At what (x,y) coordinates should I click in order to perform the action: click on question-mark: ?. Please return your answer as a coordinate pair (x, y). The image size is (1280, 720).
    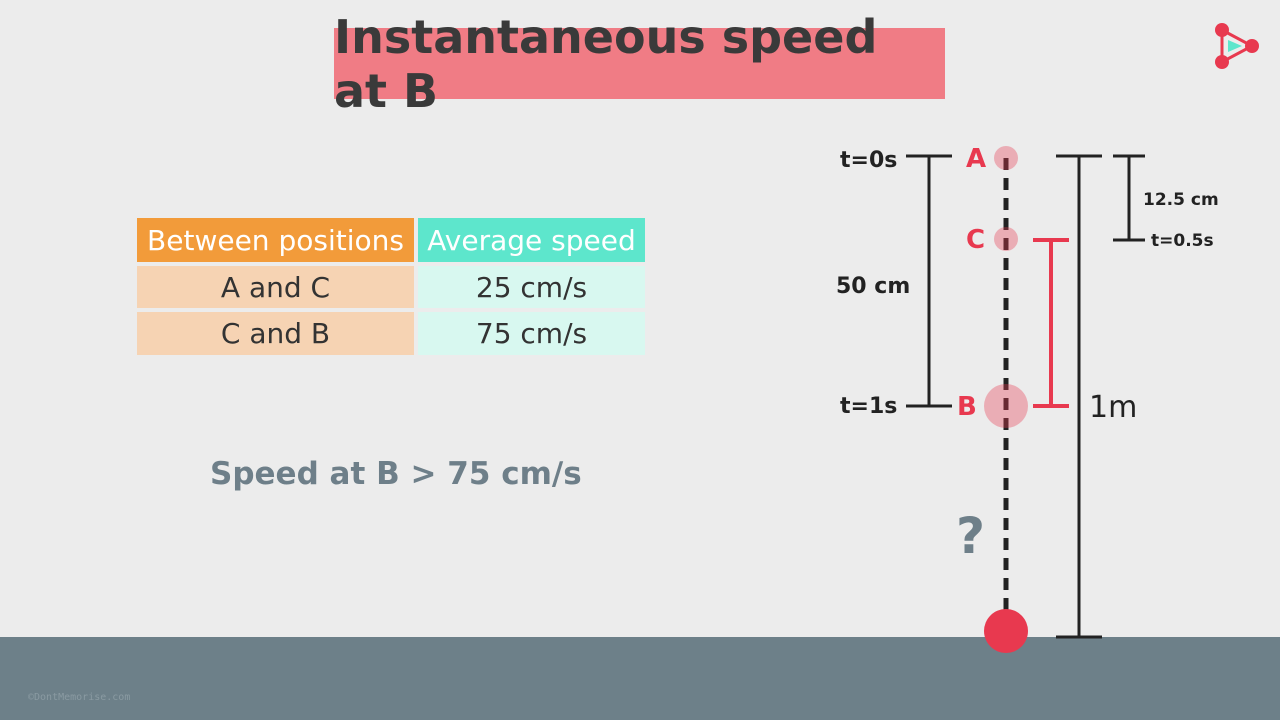
    Looking at the image, I should click on (970, 536).